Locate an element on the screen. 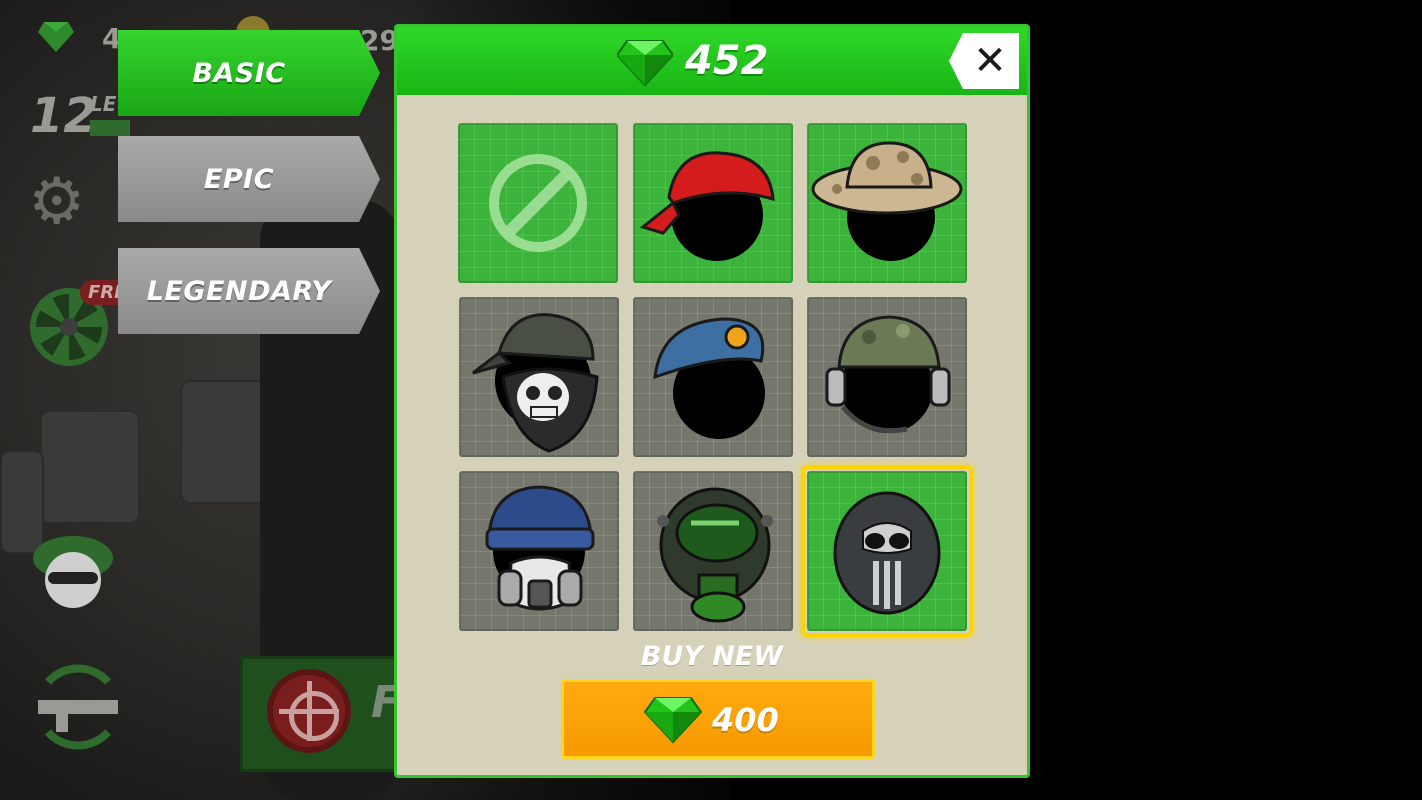 This screenshot has height=800, width=1422. item-slot-boonie-hat is located at coordinates (887, 203).